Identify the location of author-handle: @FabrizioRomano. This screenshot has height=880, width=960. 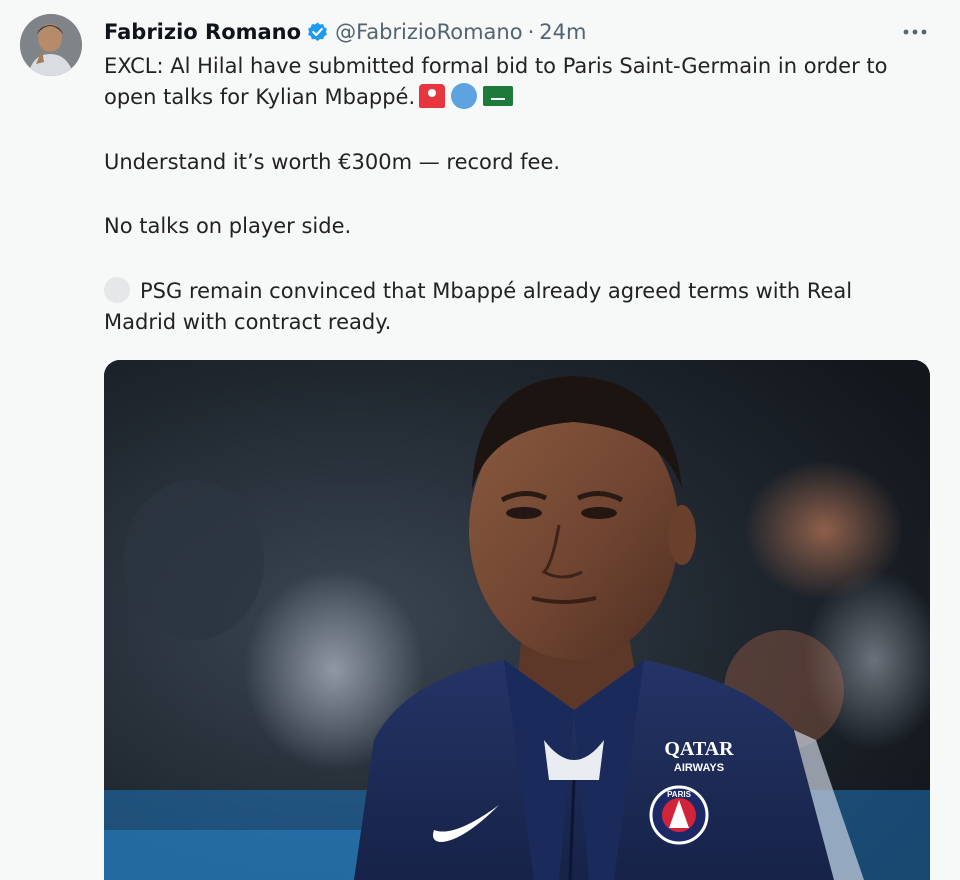
(429, 32).